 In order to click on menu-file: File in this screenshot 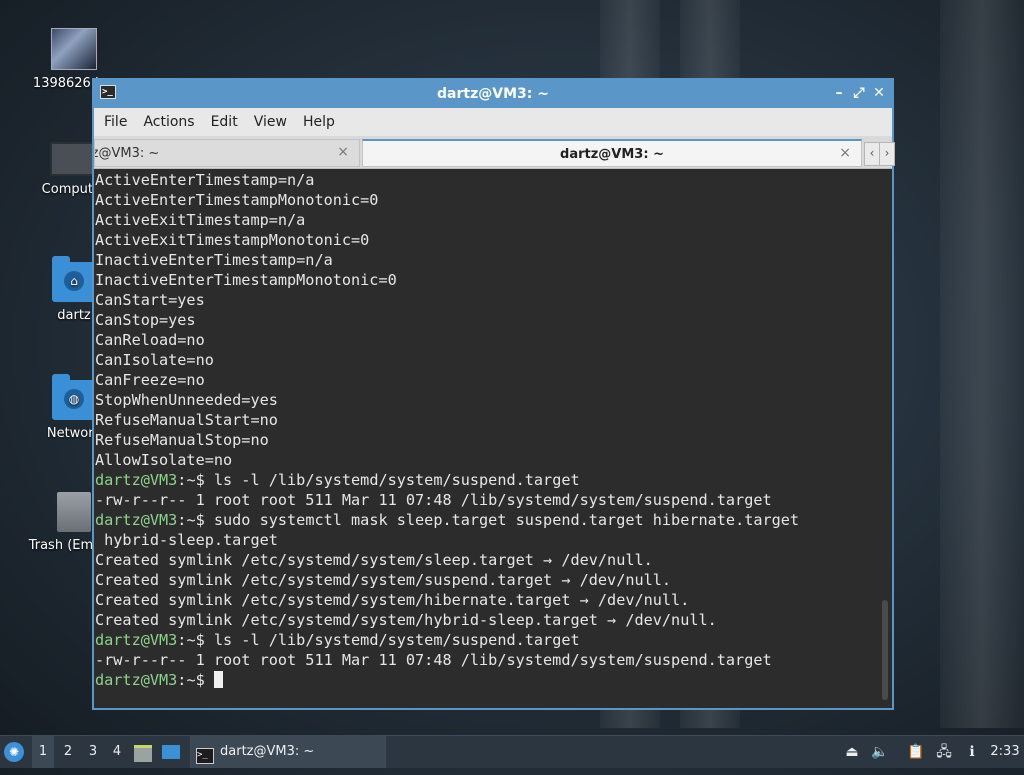, I will do `click(115, 122)`.